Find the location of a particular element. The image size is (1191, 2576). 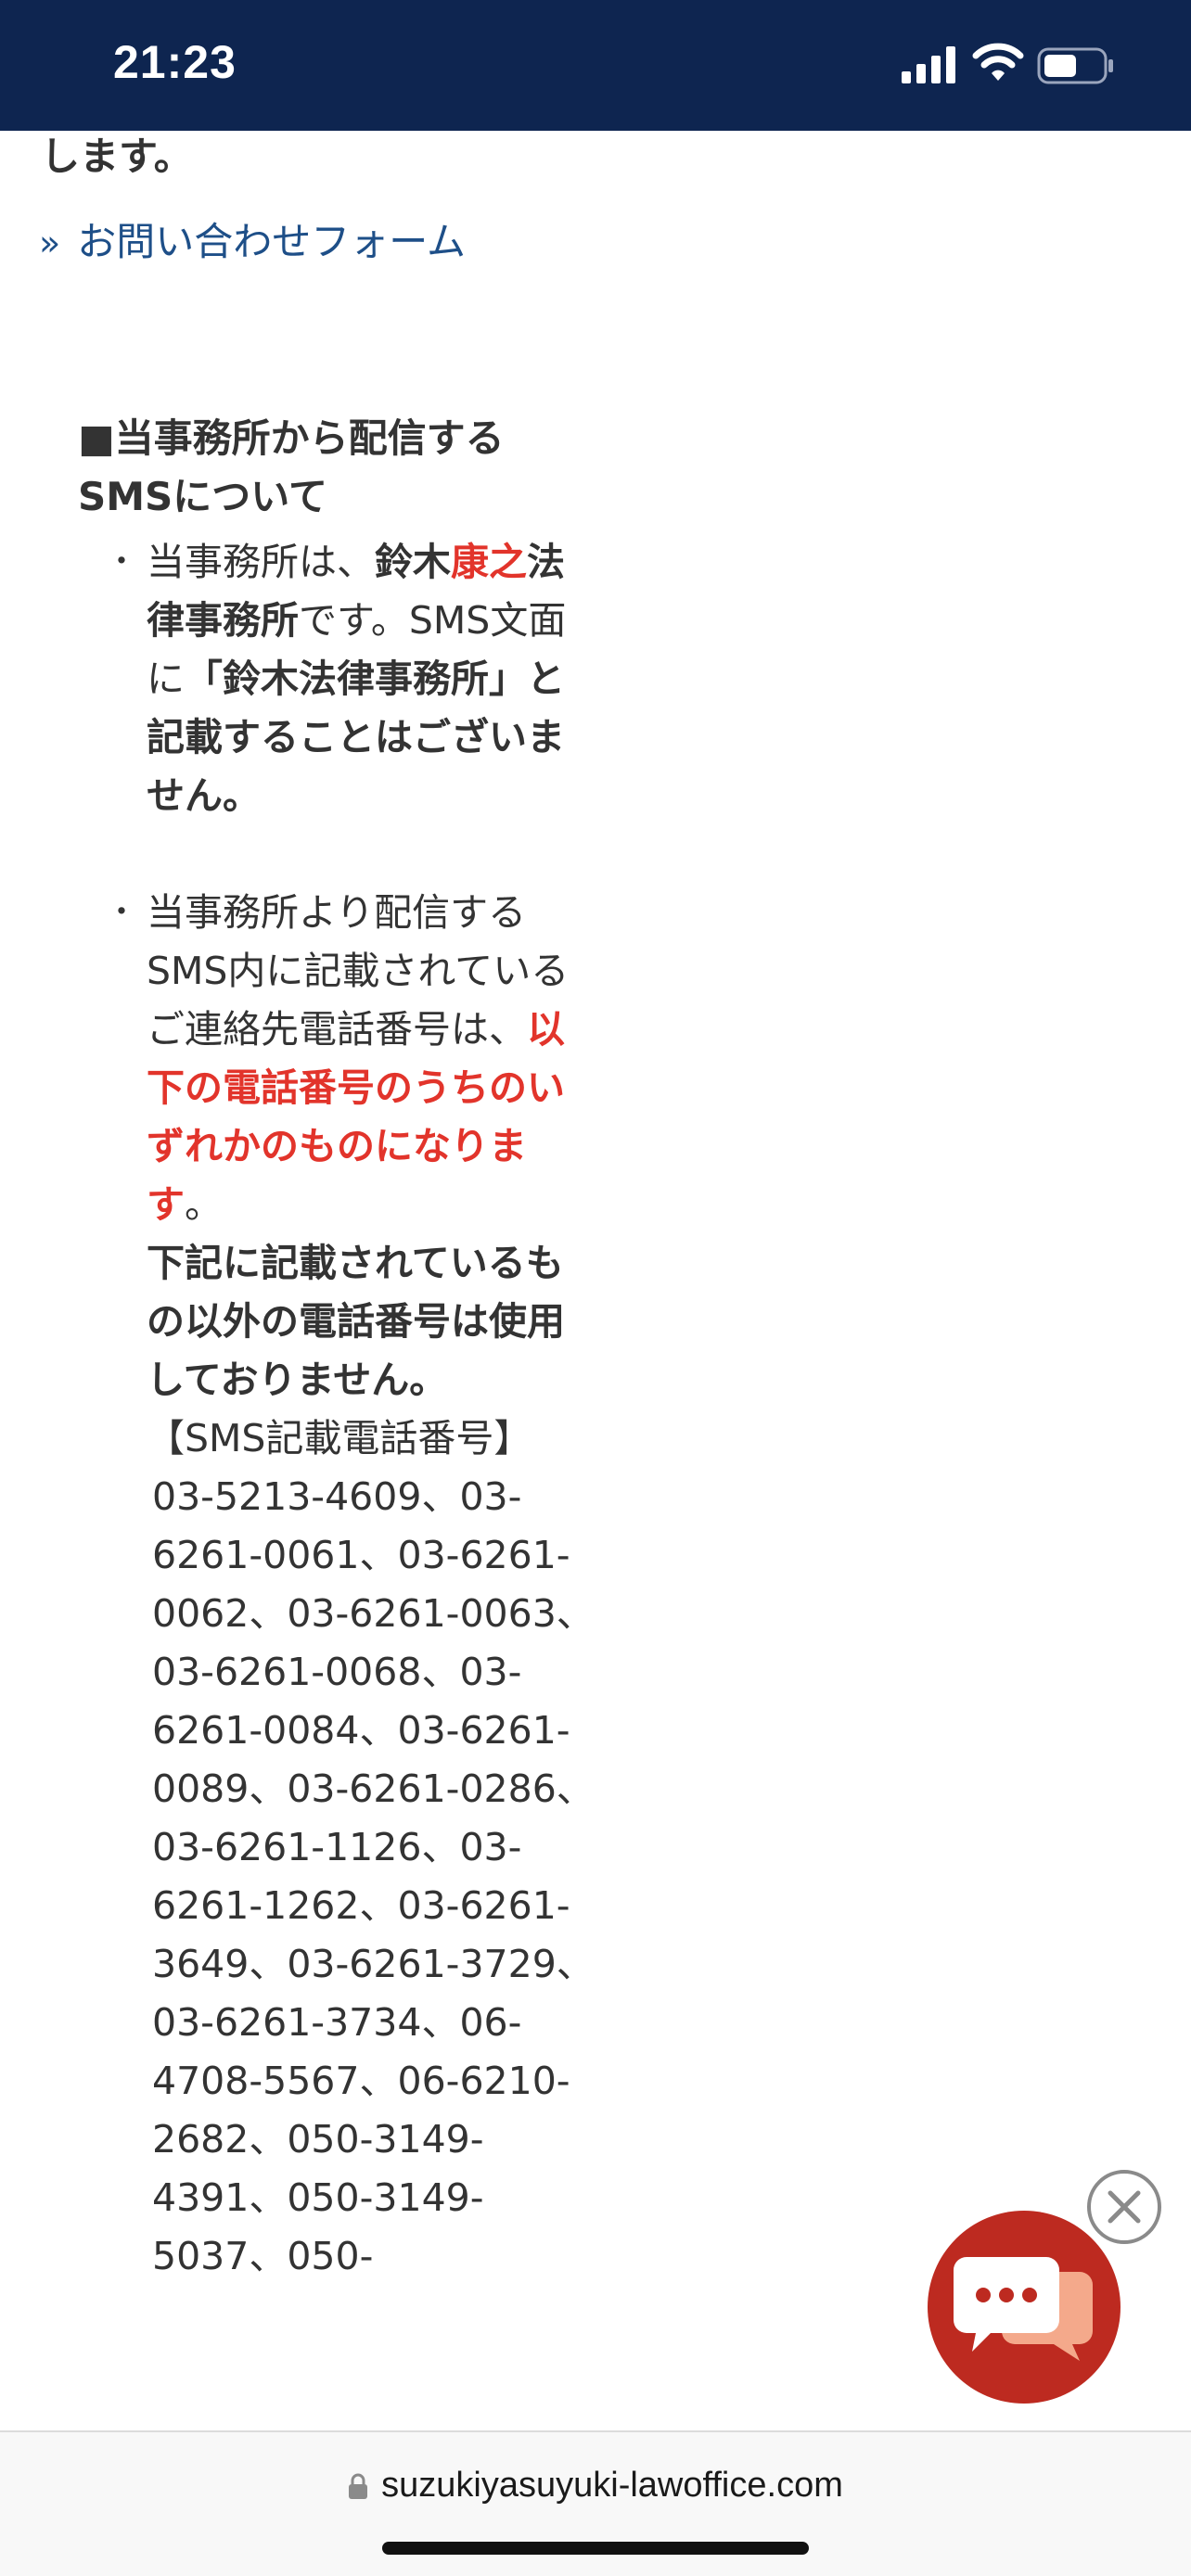

bullet2-notice: 下記に記載されているもの以外の電話番号は使用しておりません。 is located at coordinates (356, 1321).